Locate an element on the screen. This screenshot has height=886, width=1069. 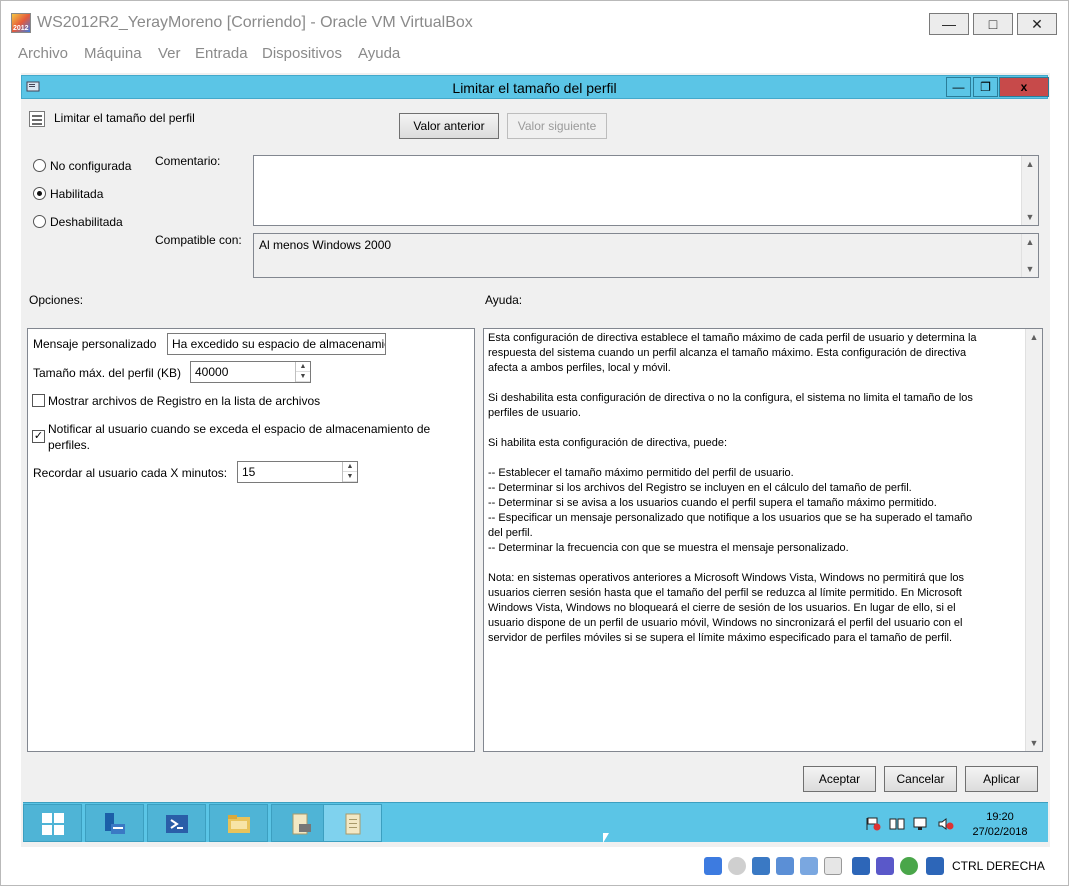
server-manager-icon is located at coordinates (115, 823).